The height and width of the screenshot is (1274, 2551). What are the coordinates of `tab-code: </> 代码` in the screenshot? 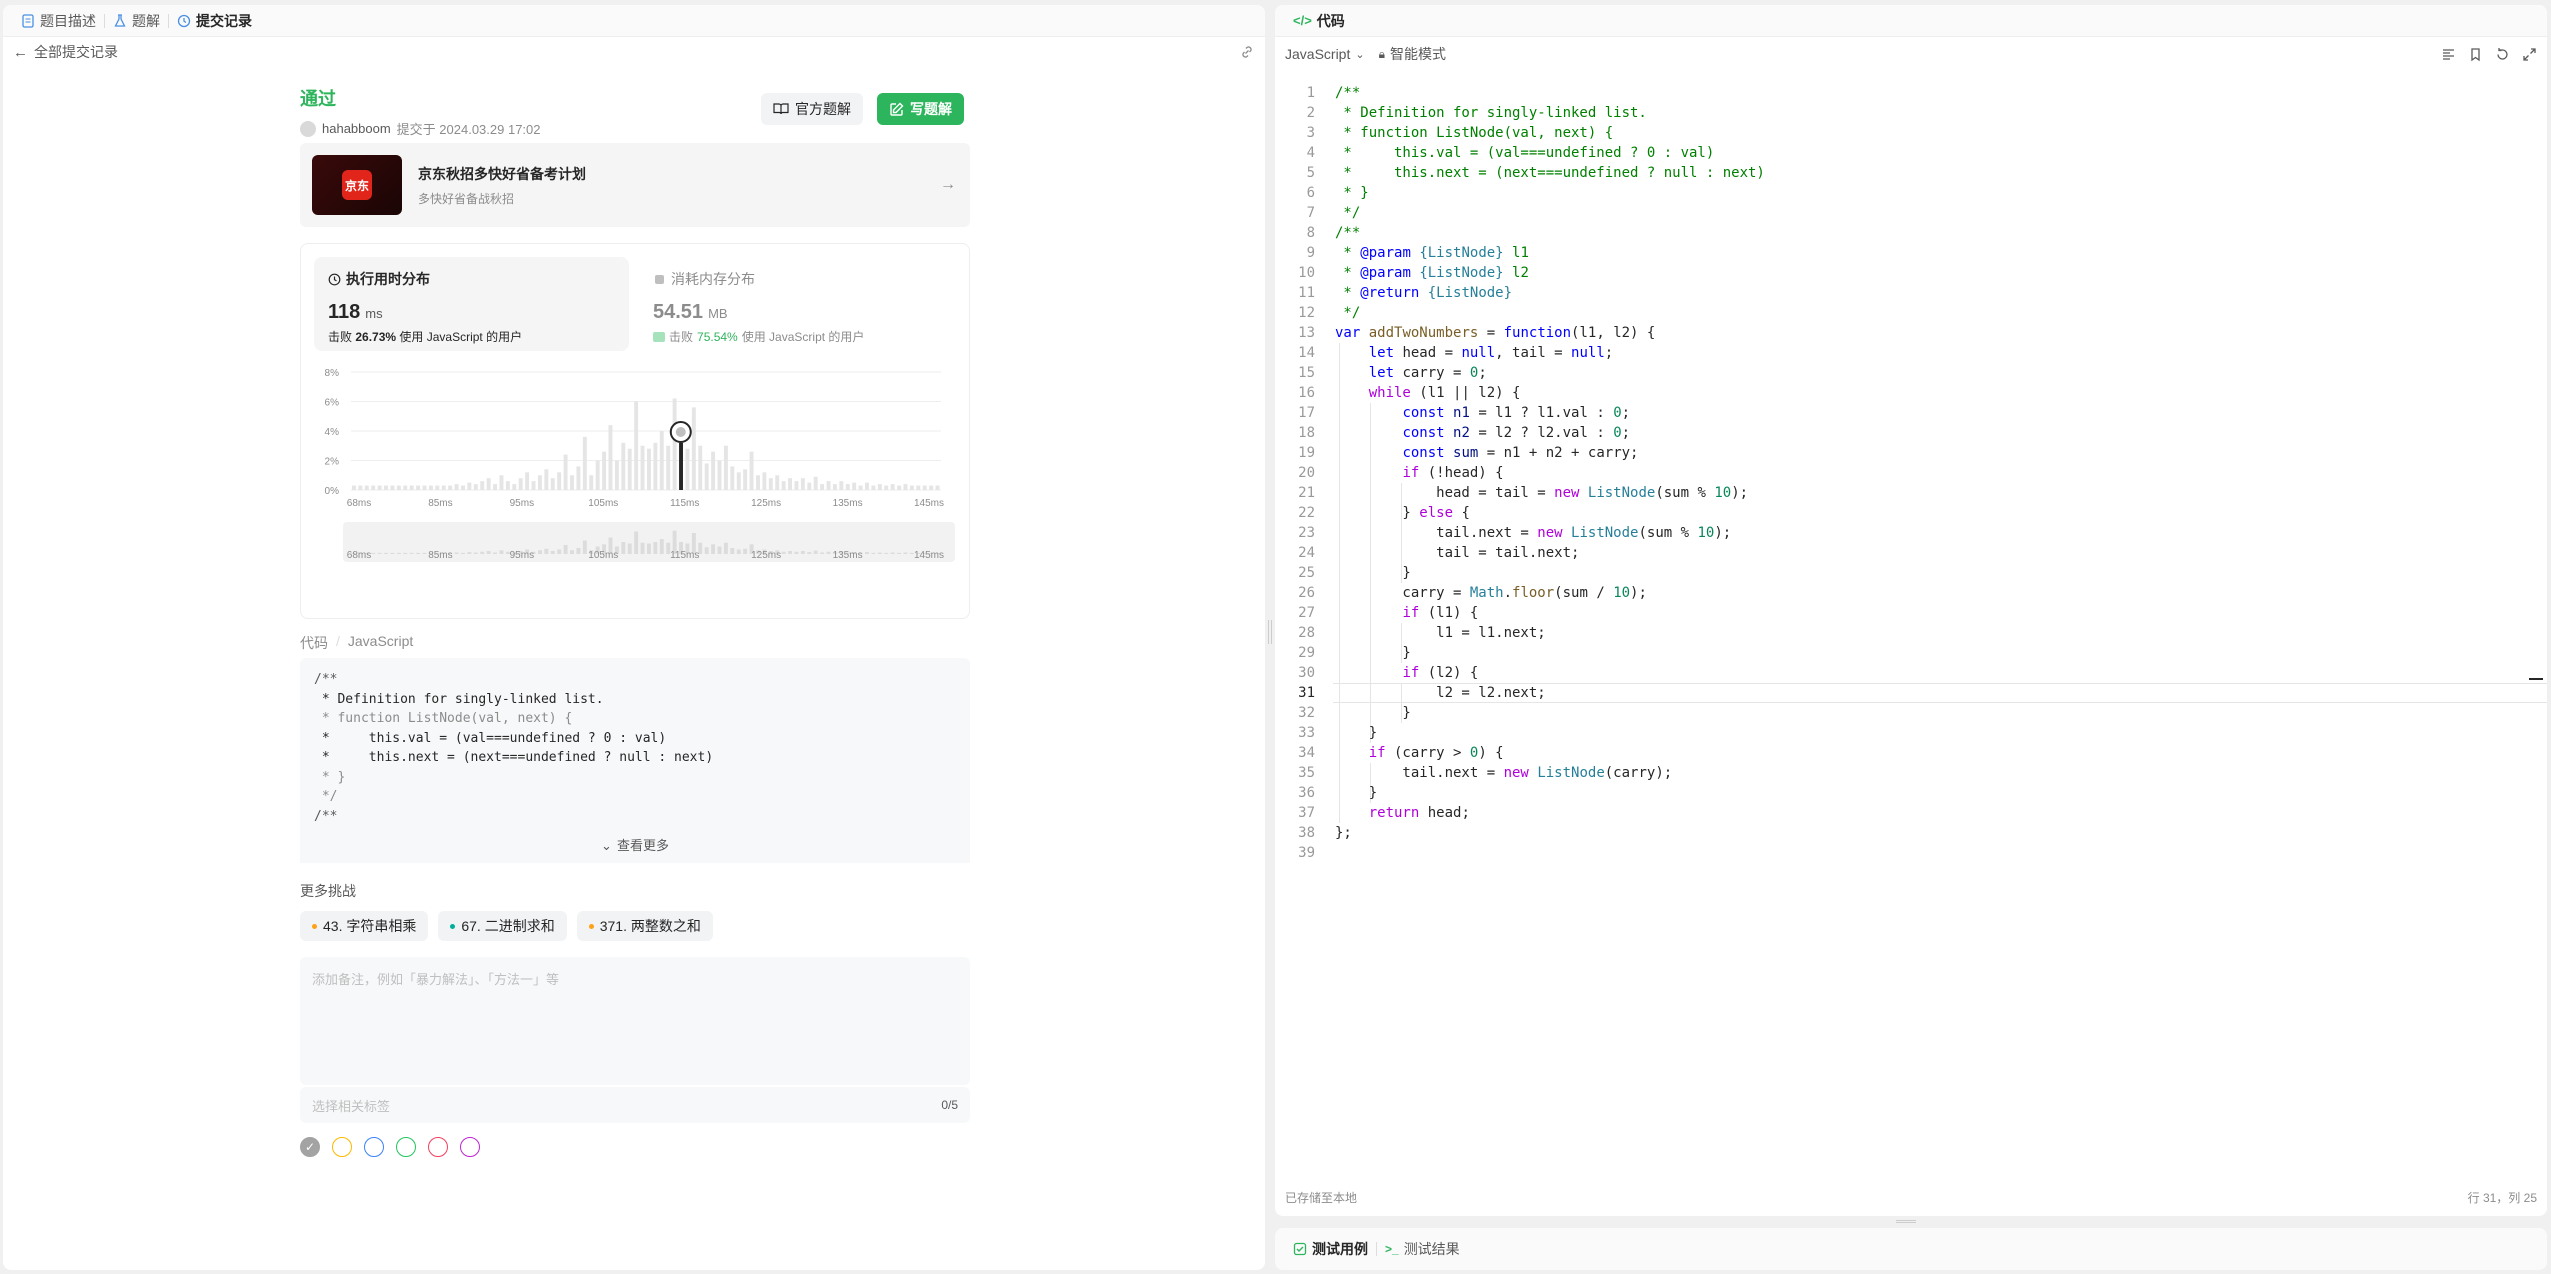 It's located at (1319, 21).